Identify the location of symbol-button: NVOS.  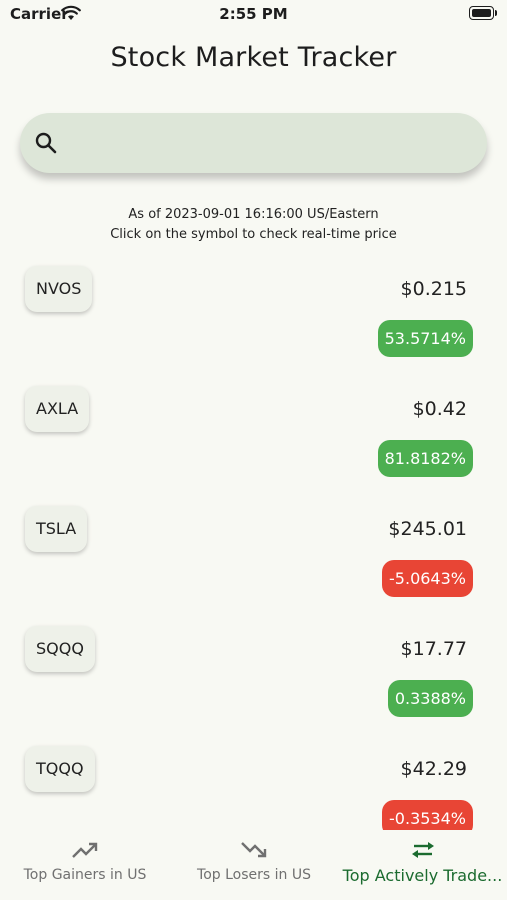
(59, 289).